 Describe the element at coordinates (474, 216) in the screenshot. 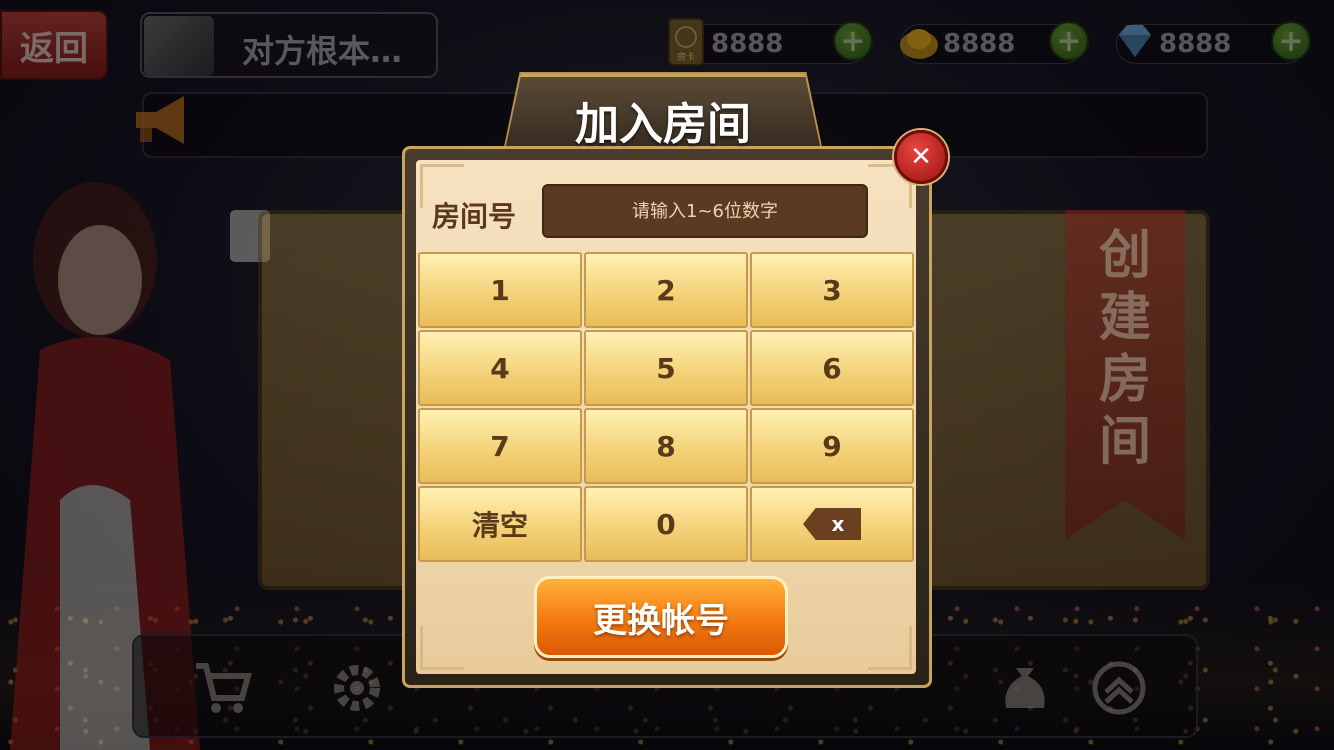

I see `room-number-label: 房间号` at that location.